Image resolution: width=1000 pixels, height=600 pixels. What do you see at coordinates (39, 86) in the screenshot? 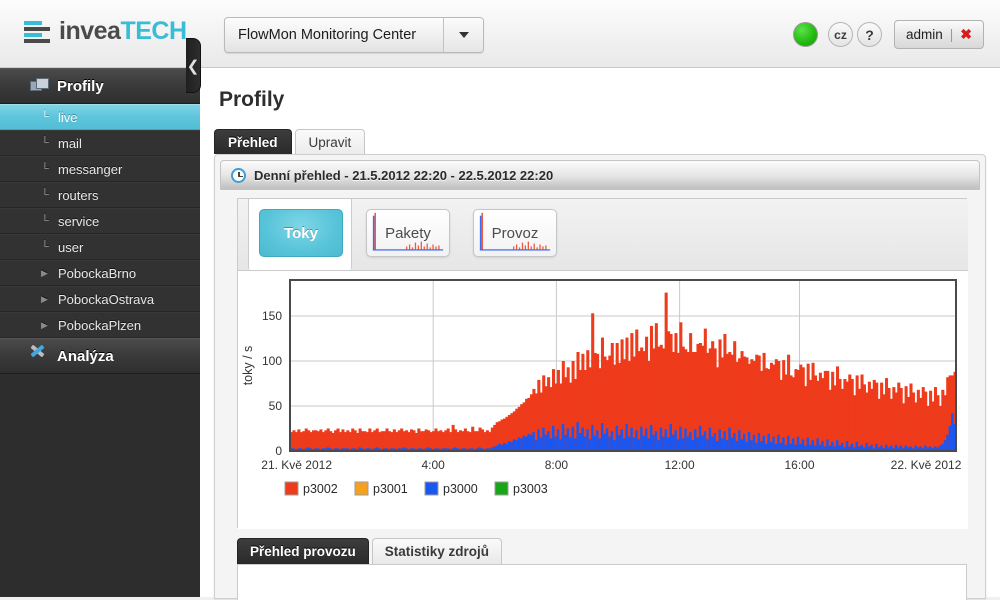
I see `monitors-icon` at bounding box center [39, 86].